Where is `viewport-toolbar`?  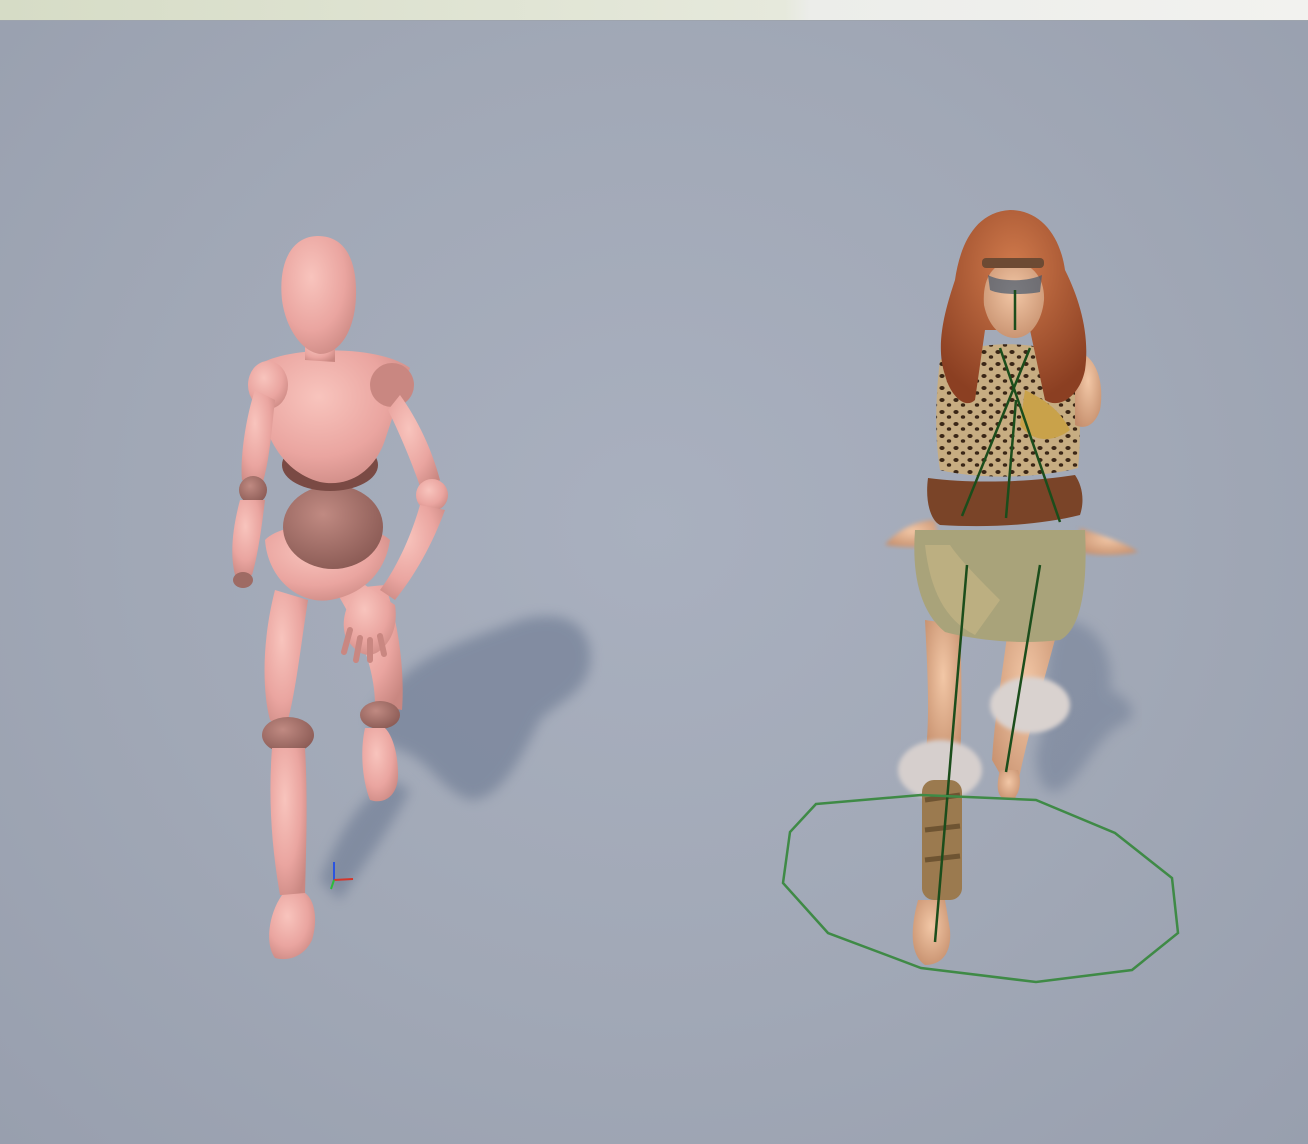 viewport-toolbar is located at coordinates (654, 10).